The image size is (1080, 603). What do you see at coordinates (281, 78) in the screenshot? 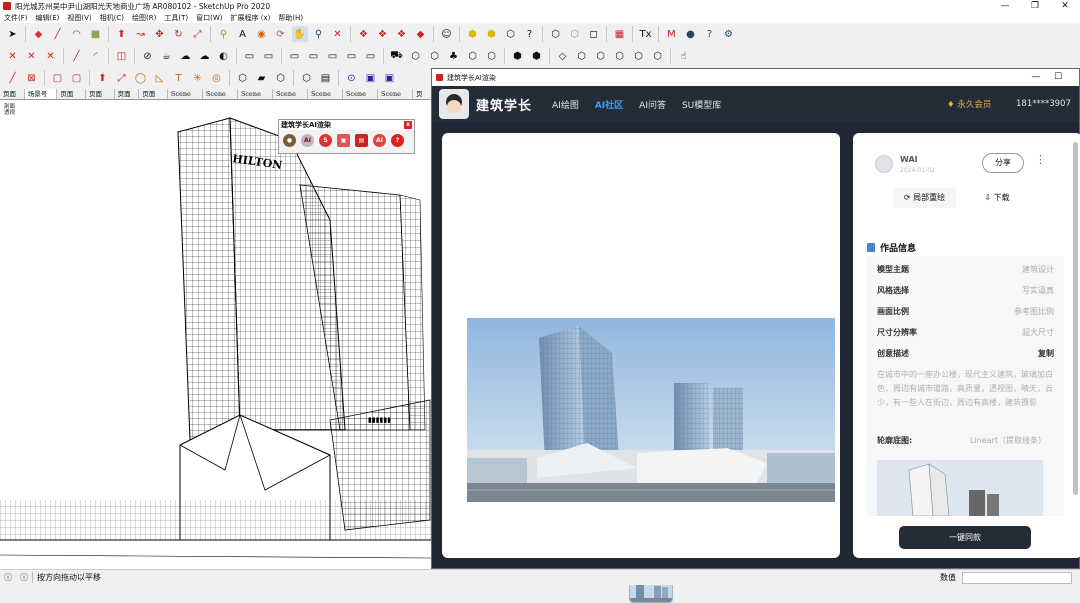
I see `components-icon: ⬡` at bounding box center [281, 78].